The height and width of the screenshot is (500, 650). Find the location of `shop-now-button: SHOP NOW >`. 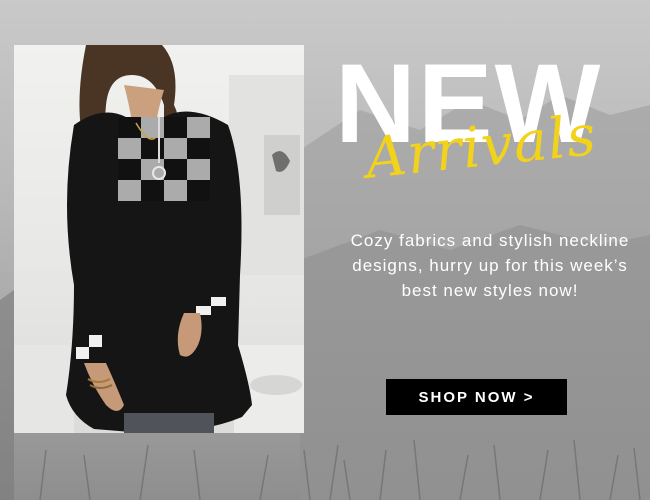

shop-now-button: SHOP NOW > is located at coordinates (476, 397).